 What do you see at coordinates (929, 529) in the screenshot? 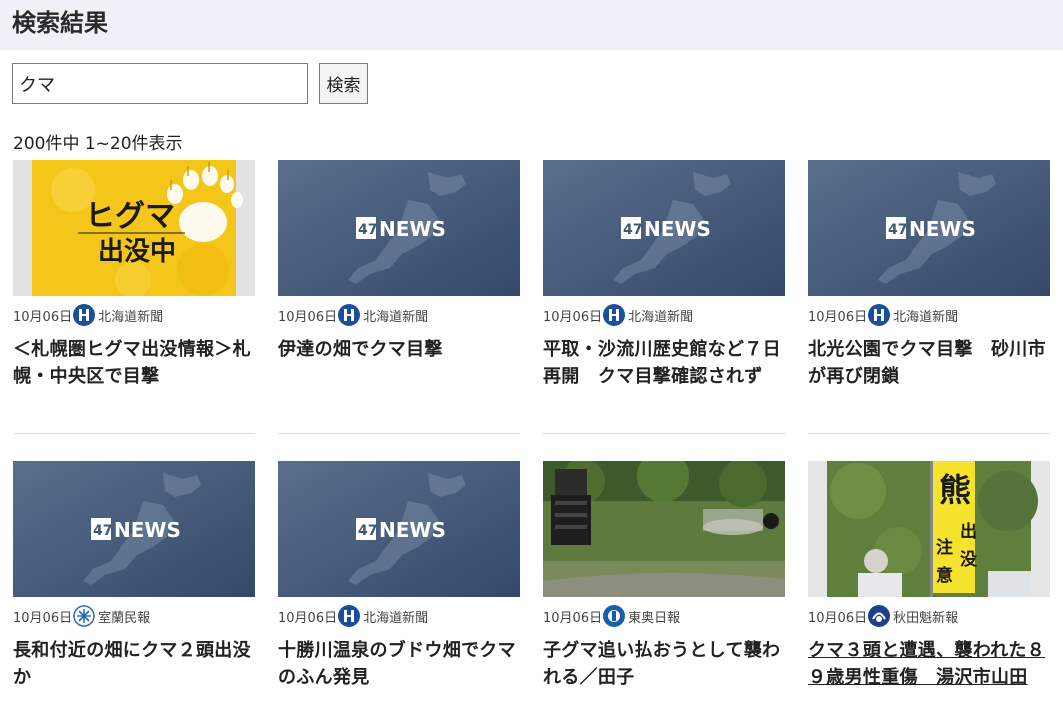
I see `thumbnail-photo-banner: 熊 出 没 注 意` at bounding box center [929, 529].